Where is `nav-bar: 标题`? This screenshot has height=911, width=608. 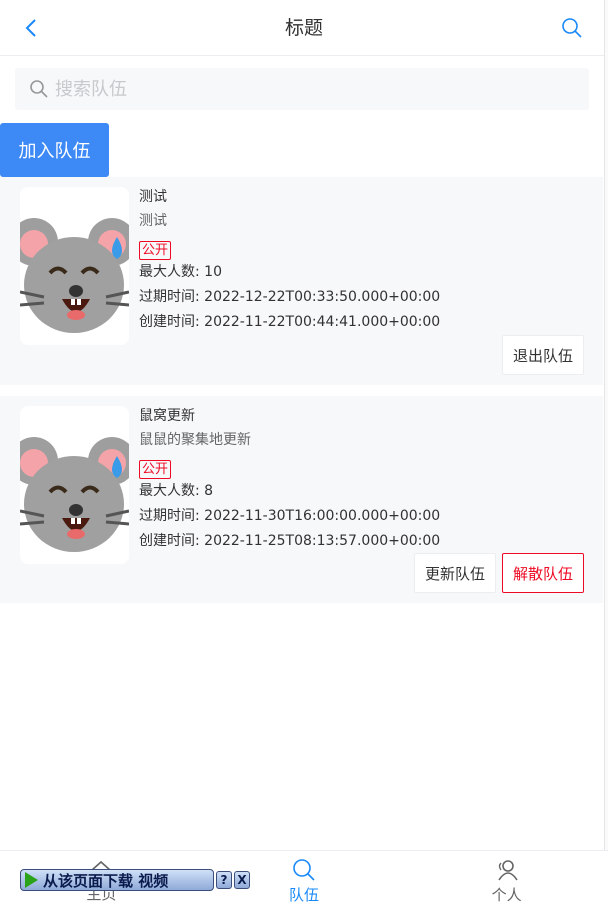
nav-bar: 标题 is located at coordinates (304, 28).